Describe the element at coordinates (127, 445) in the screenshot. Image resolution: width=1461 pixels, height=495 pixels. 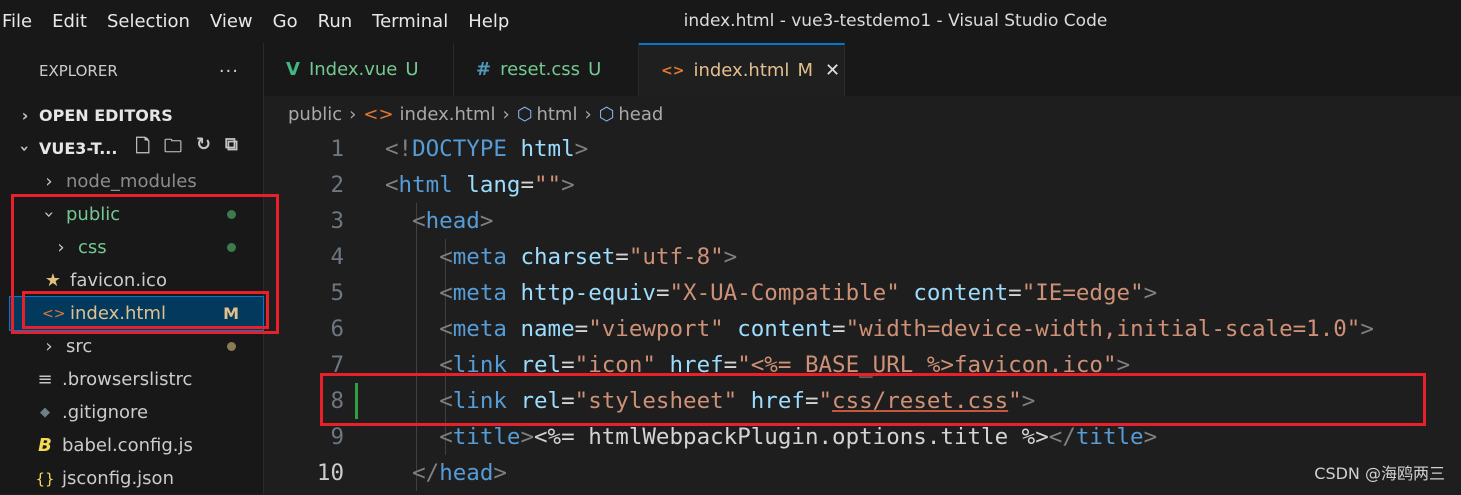
I see `tree-item-label: babel.config.js` at that location.